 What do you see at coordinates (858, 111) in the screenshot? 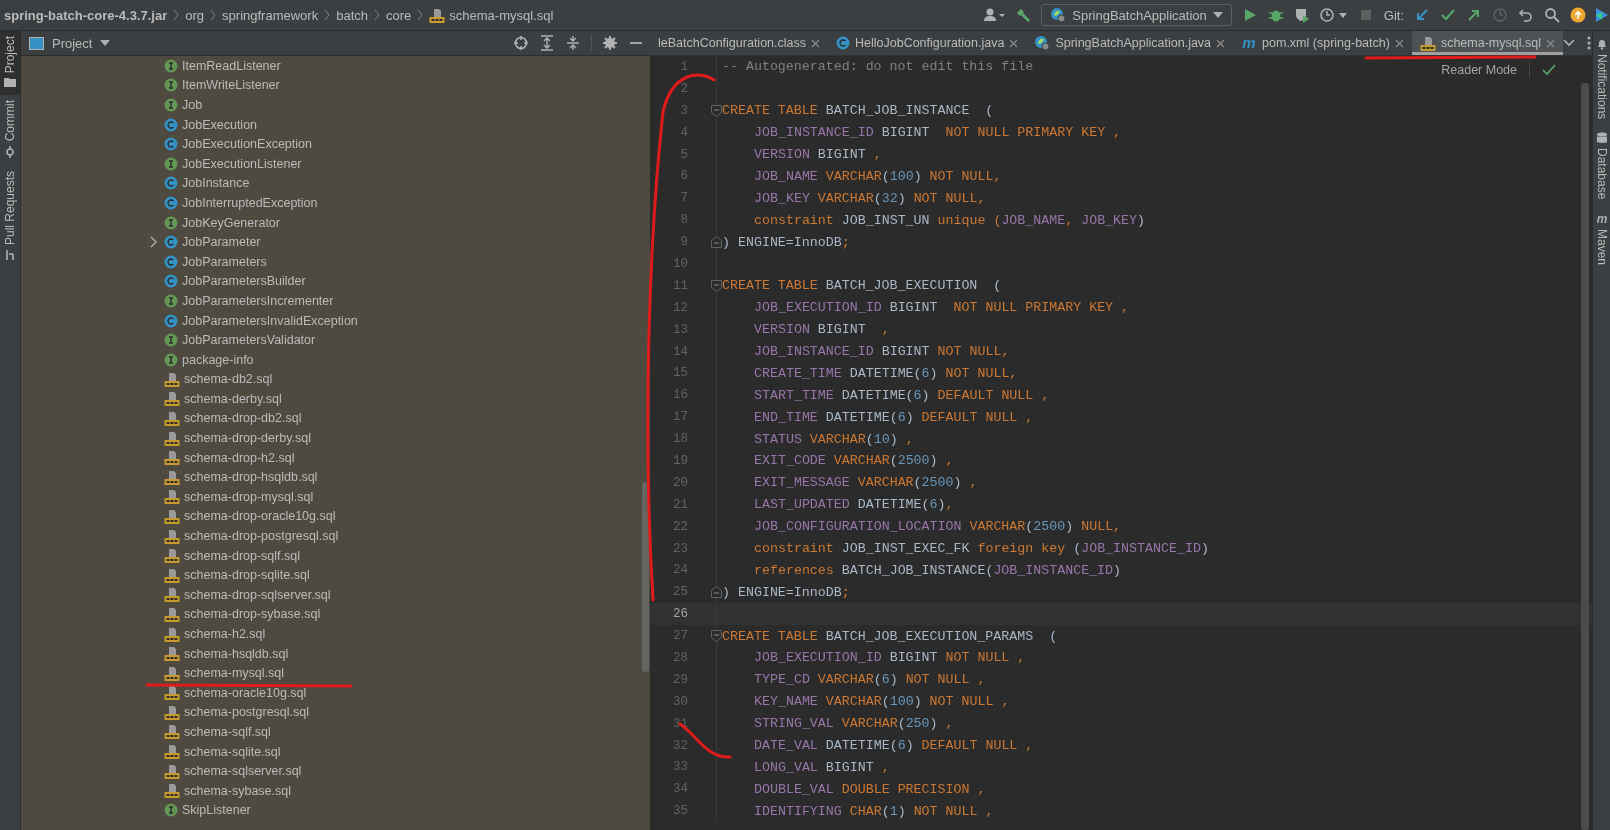
I see `code-line: CREATE TABLE BATCH_JOB_INSTANCE (` at bounding box center [858, 111].